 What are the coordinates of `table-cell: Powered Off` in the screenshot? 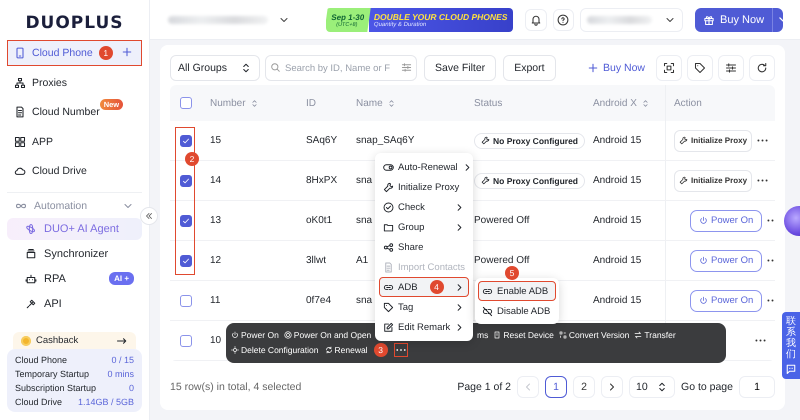 It's located at (502, 220).